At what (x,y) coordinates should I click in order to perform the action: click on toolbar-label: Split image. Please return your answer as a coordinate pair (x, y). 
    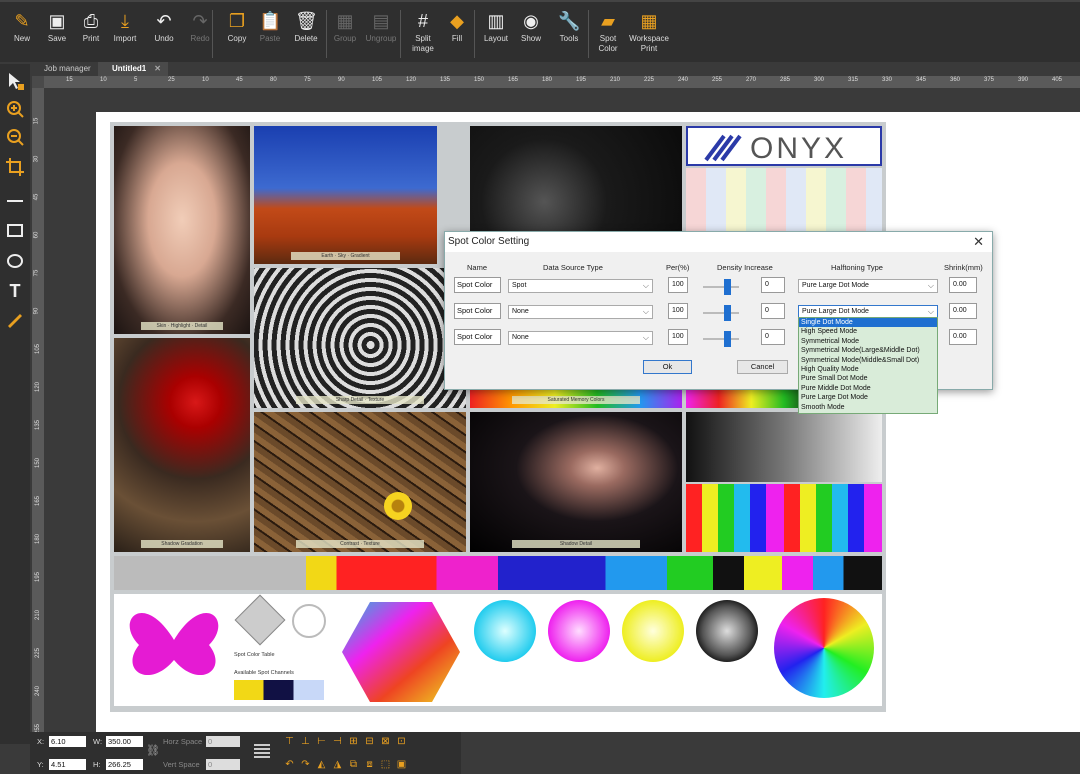
    Looking at the image, I should click on (423, 43).